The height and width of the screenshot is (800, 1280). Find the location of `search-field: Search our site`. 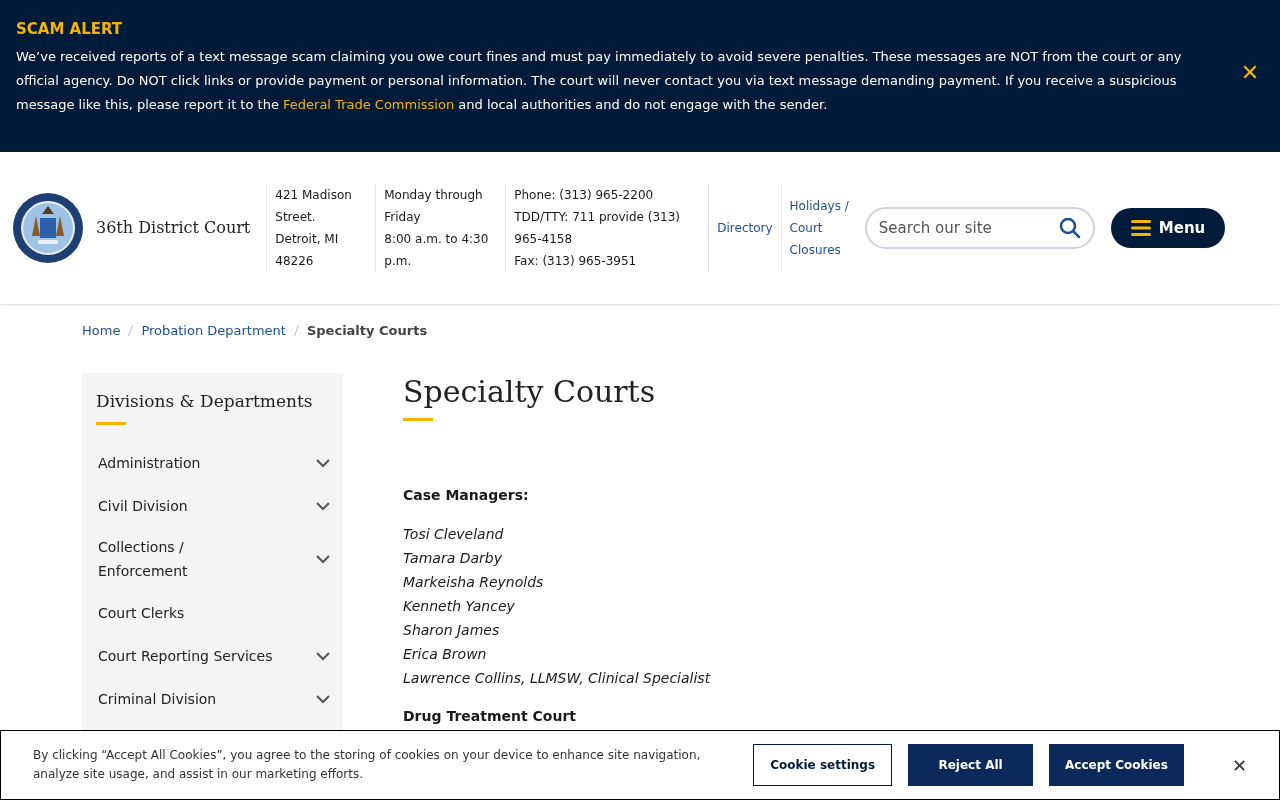

search-field: Search our site is located at coordinates (979, 228).